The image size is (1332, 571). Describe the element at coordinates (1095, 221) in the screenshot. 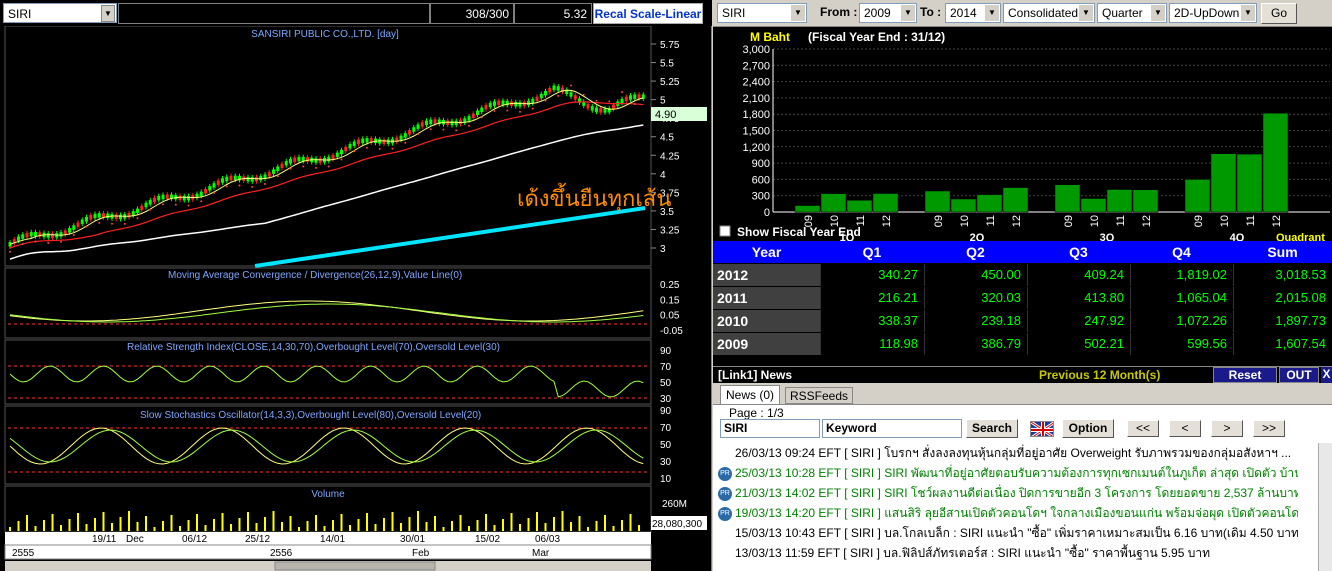

I see `bar-x-label: 10` at that location.